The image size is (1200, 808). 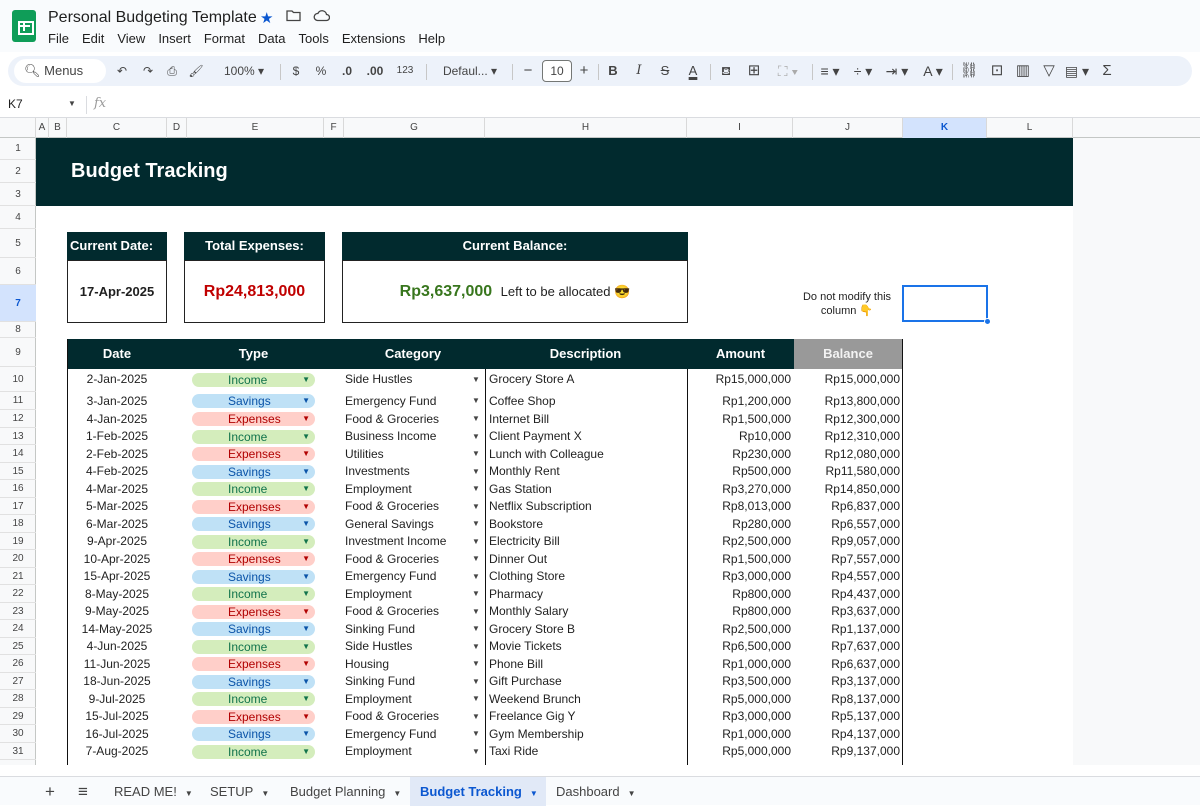 What do you see at coordinates (587, 541) in the screenshot?
I see `description-cell: Electricity Bill` at bounding box center [587, 541].